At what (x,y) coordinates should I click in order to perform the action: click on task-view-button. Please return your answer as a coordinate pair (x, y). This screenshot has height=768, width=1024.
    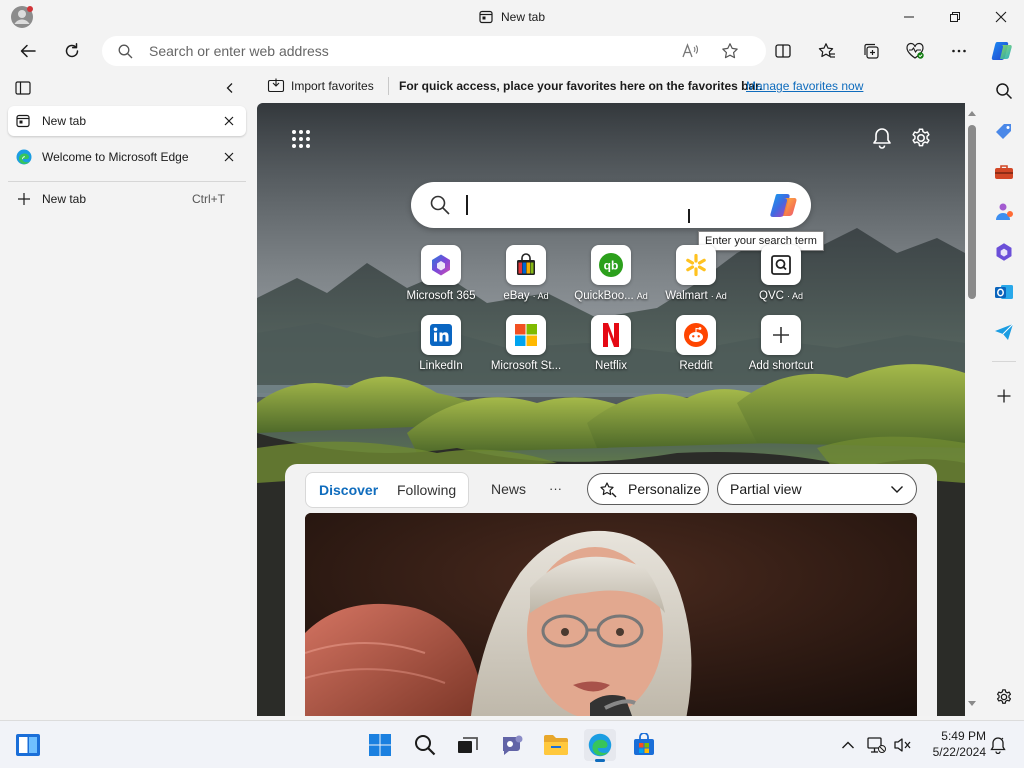
    Looking at the image, I should click on (468, 745).